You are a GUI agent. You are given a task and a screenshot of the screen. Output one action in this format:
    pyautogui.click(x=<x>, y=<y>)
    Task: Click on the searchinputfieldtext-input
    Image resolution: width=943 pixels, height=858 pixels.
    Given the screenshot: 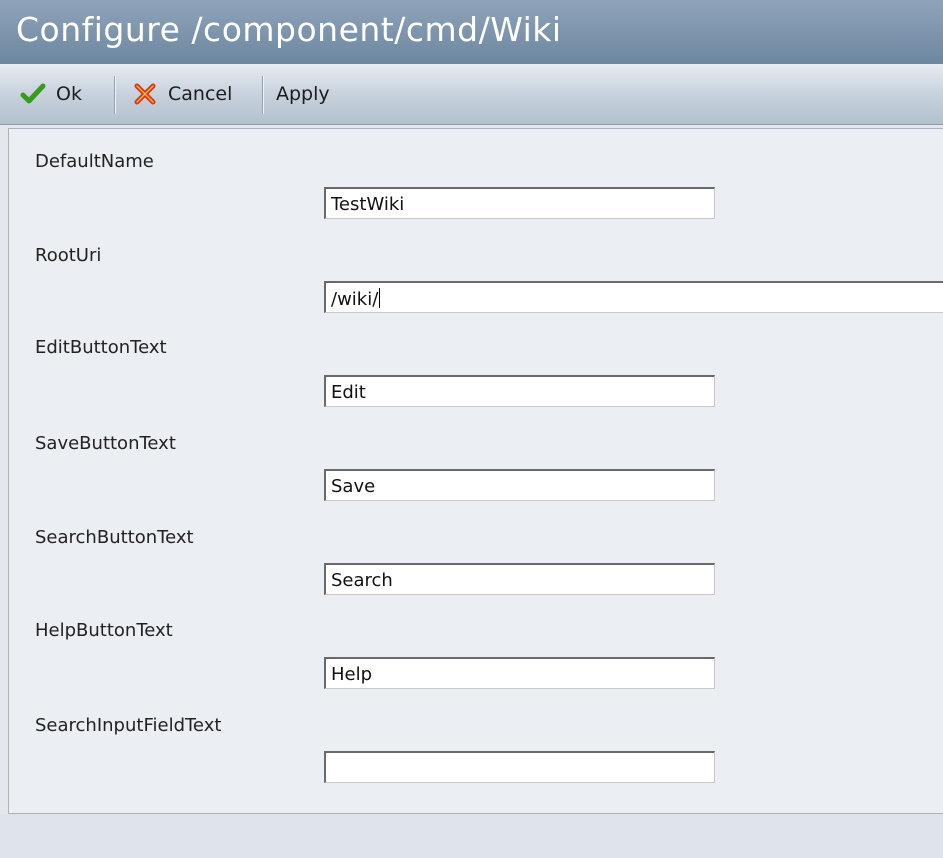 What is the action you would take?
    pyautogui.click(x=519, y=767)
    